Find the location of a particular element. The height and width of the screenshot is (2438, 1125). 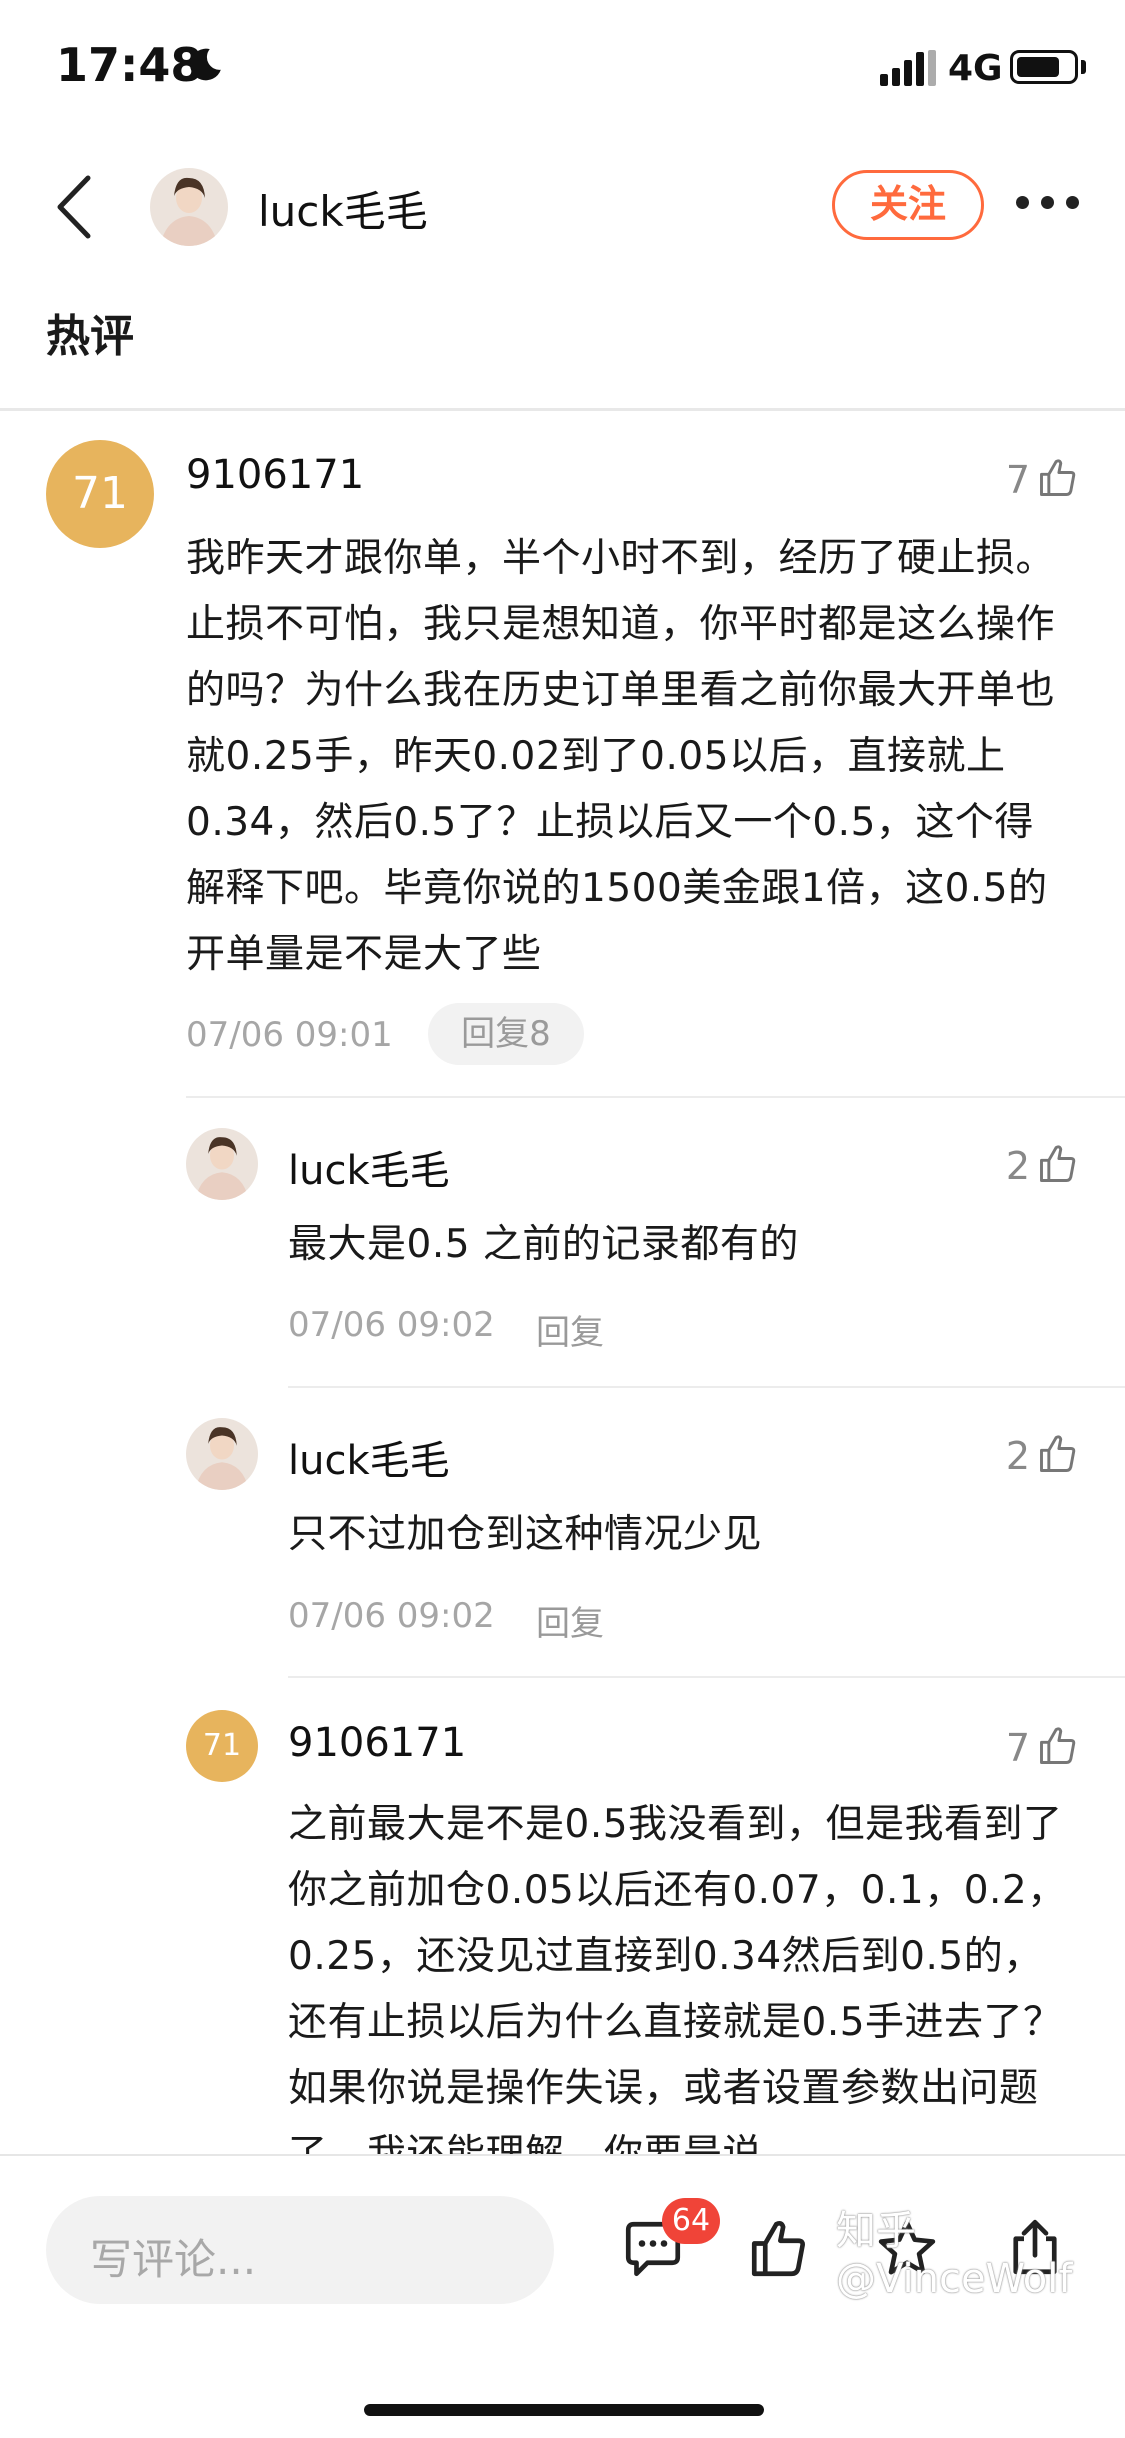

reply-text: 只不过加仓到这种情况少见 is located at coordinates (525, 1534).